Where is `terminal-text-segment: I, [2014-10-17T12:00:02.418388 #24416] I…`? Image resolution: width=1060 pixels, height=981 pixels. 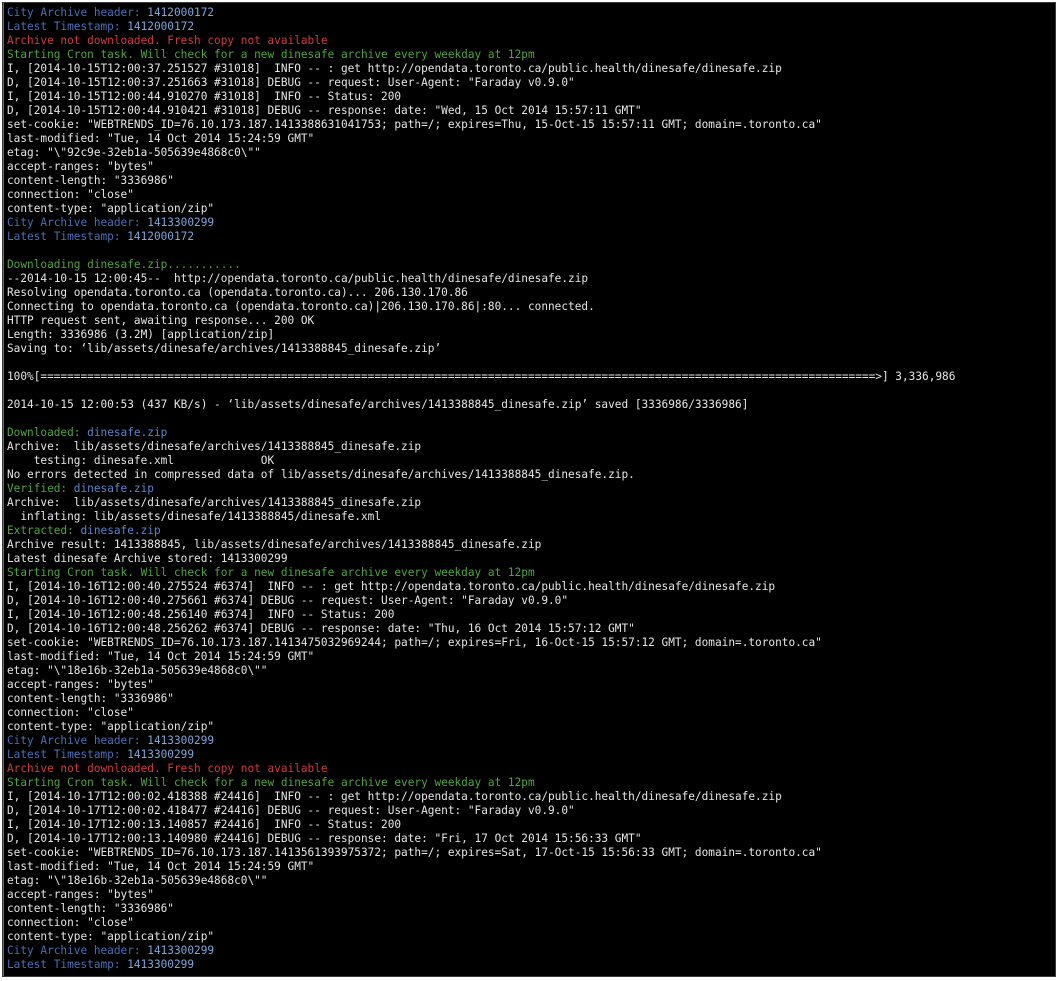
terminal-text-segment: I, [2014-10-17T12:00:02.418388 #24416] I… is located at coordinates (394, 796).